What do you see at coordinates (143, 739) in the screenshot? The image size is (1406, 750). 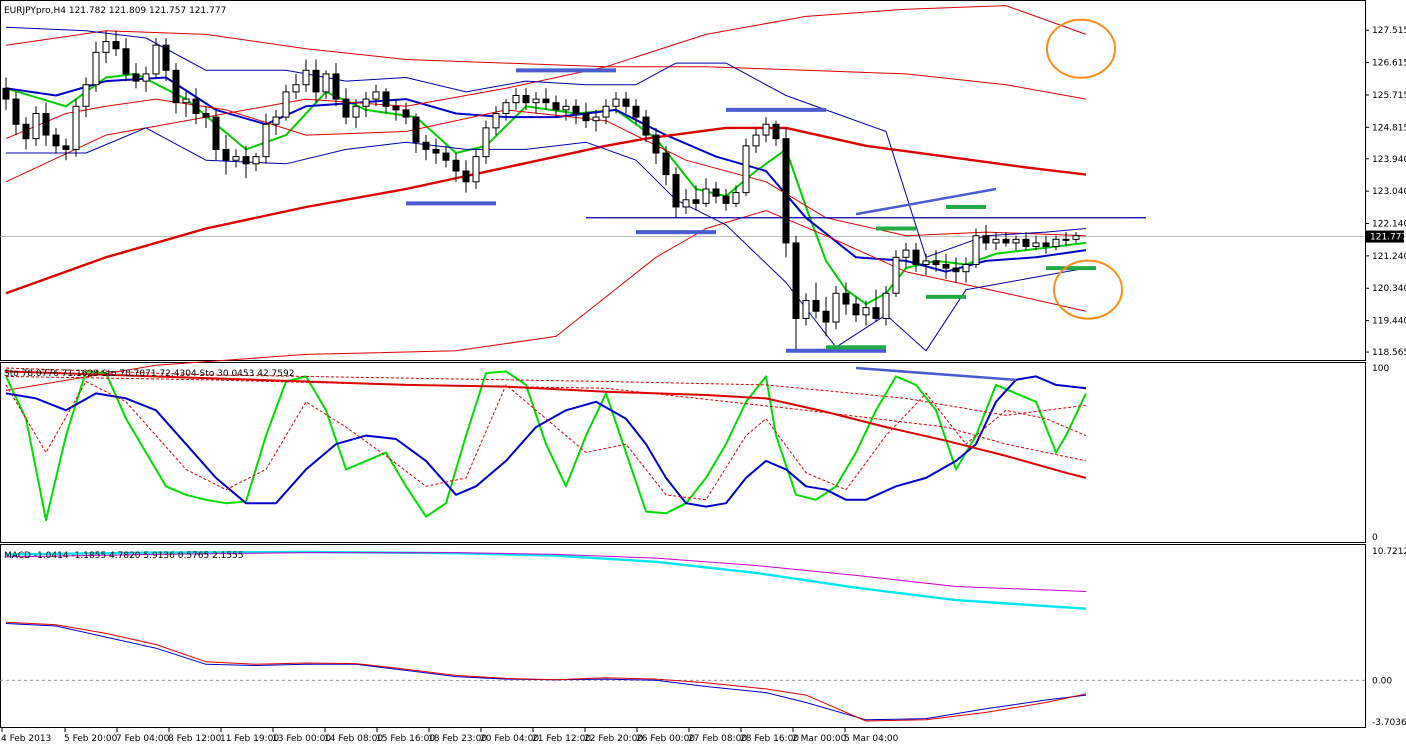 I see `x-tick-label: 7 Feb 04:00` at bounding box center [143, 739].